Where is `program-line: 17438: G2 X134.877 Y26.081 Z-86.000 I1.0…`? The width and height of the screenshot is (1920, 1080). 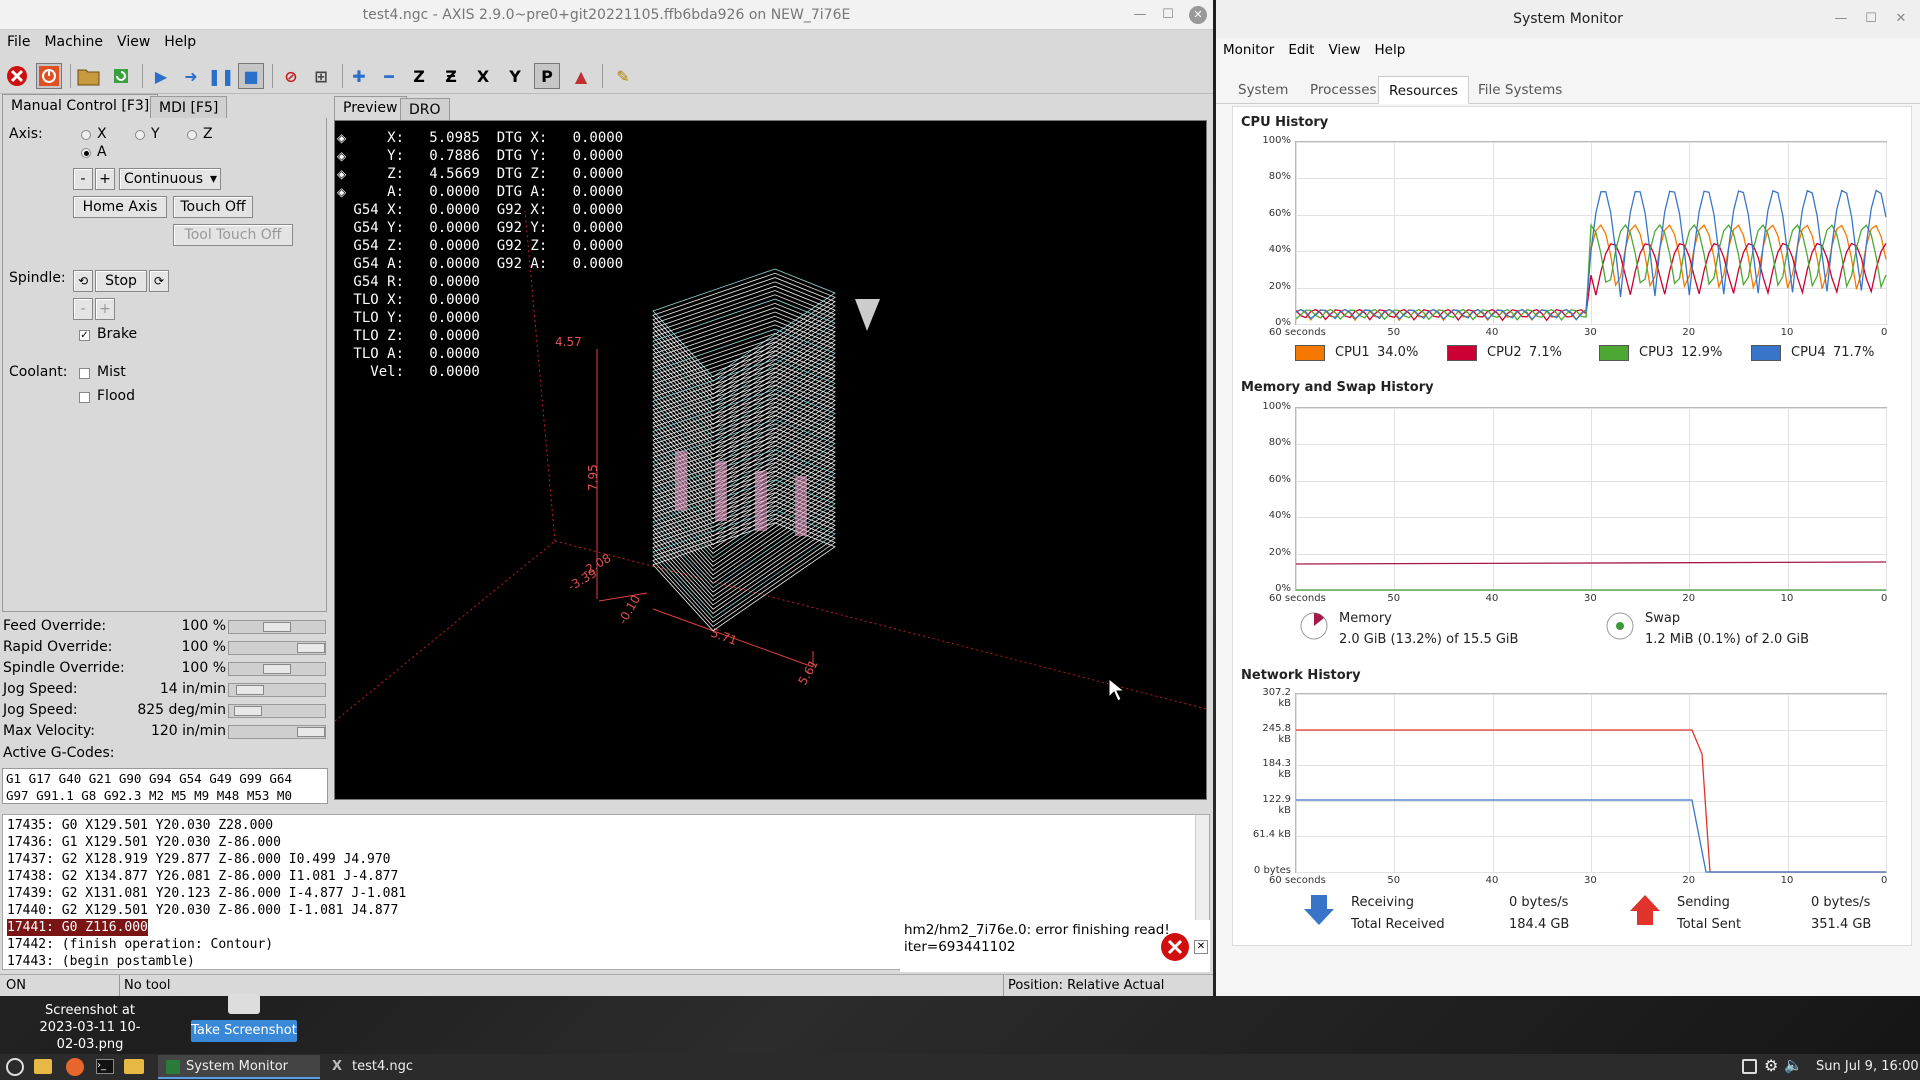
program-line: 17438: G2 X134.877 Y26.081 Z-86.000 I1.0… is located at coordinates (202, 876).